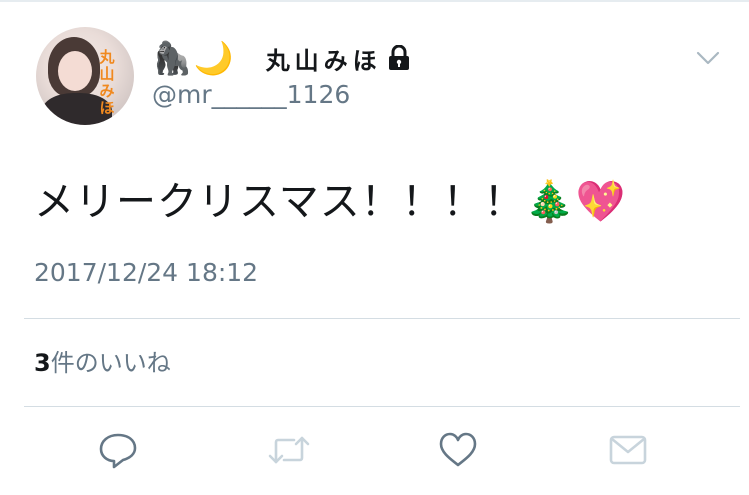 The height and width of the screenshot is (495, 749). I want to click on display-name: 丸山みほ, so click(324, 58).